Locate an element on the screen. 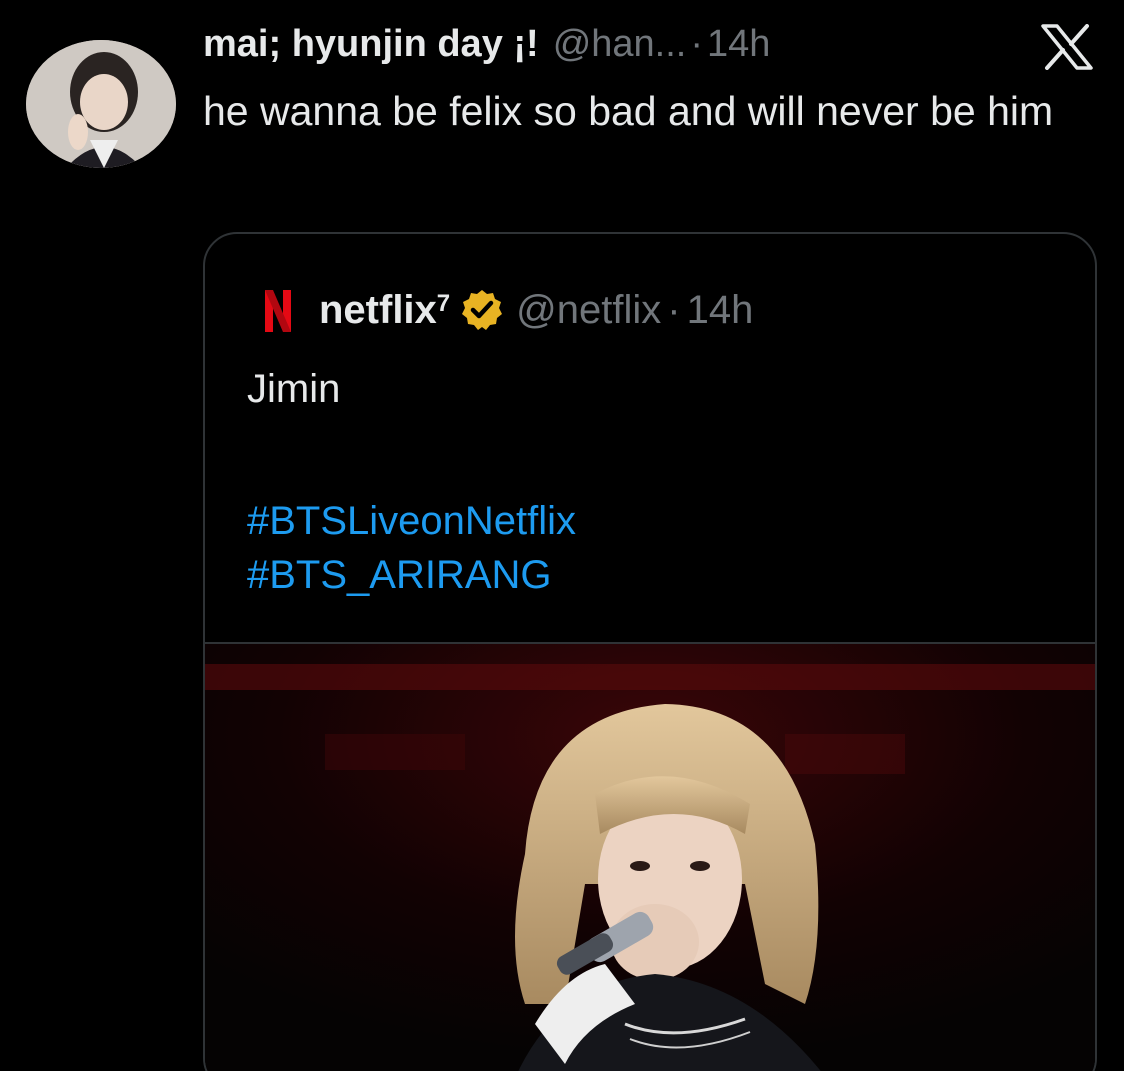 The width and height of the screenshot is (1124, 1071). display-name: mai; hyunjin day ¡! is located at coordinates (371, 44).